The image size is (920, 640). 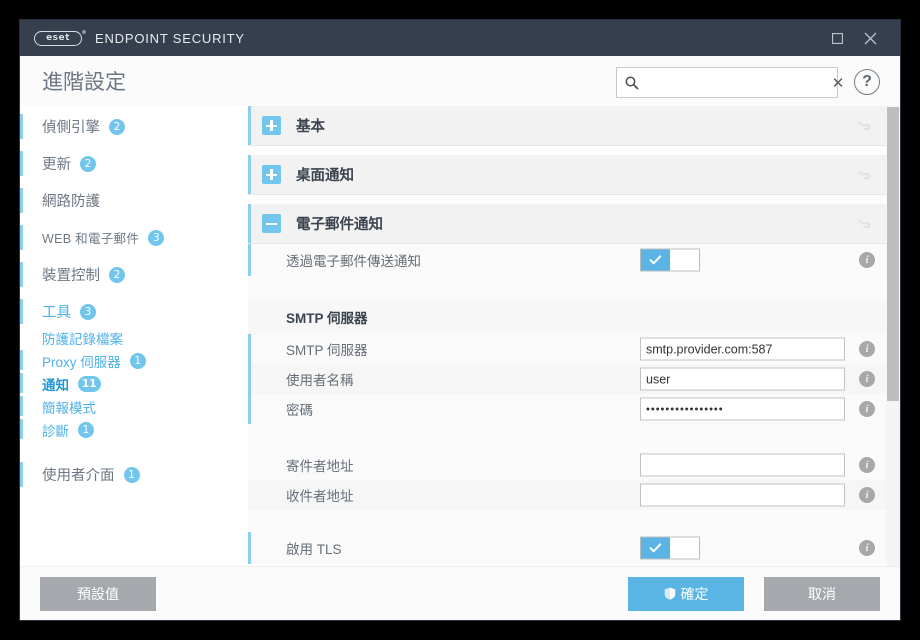 I want to click on default-button: 預設值, so click(x=98, y=593).